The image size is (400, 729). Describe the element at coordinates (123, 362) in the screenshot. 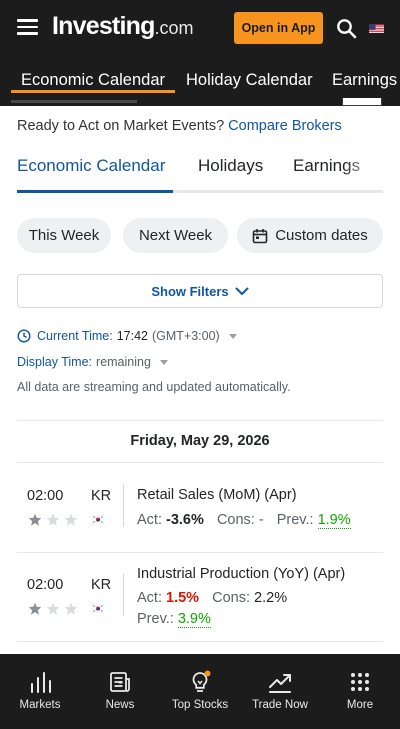

I see `display-time-value: remaining` at that location.